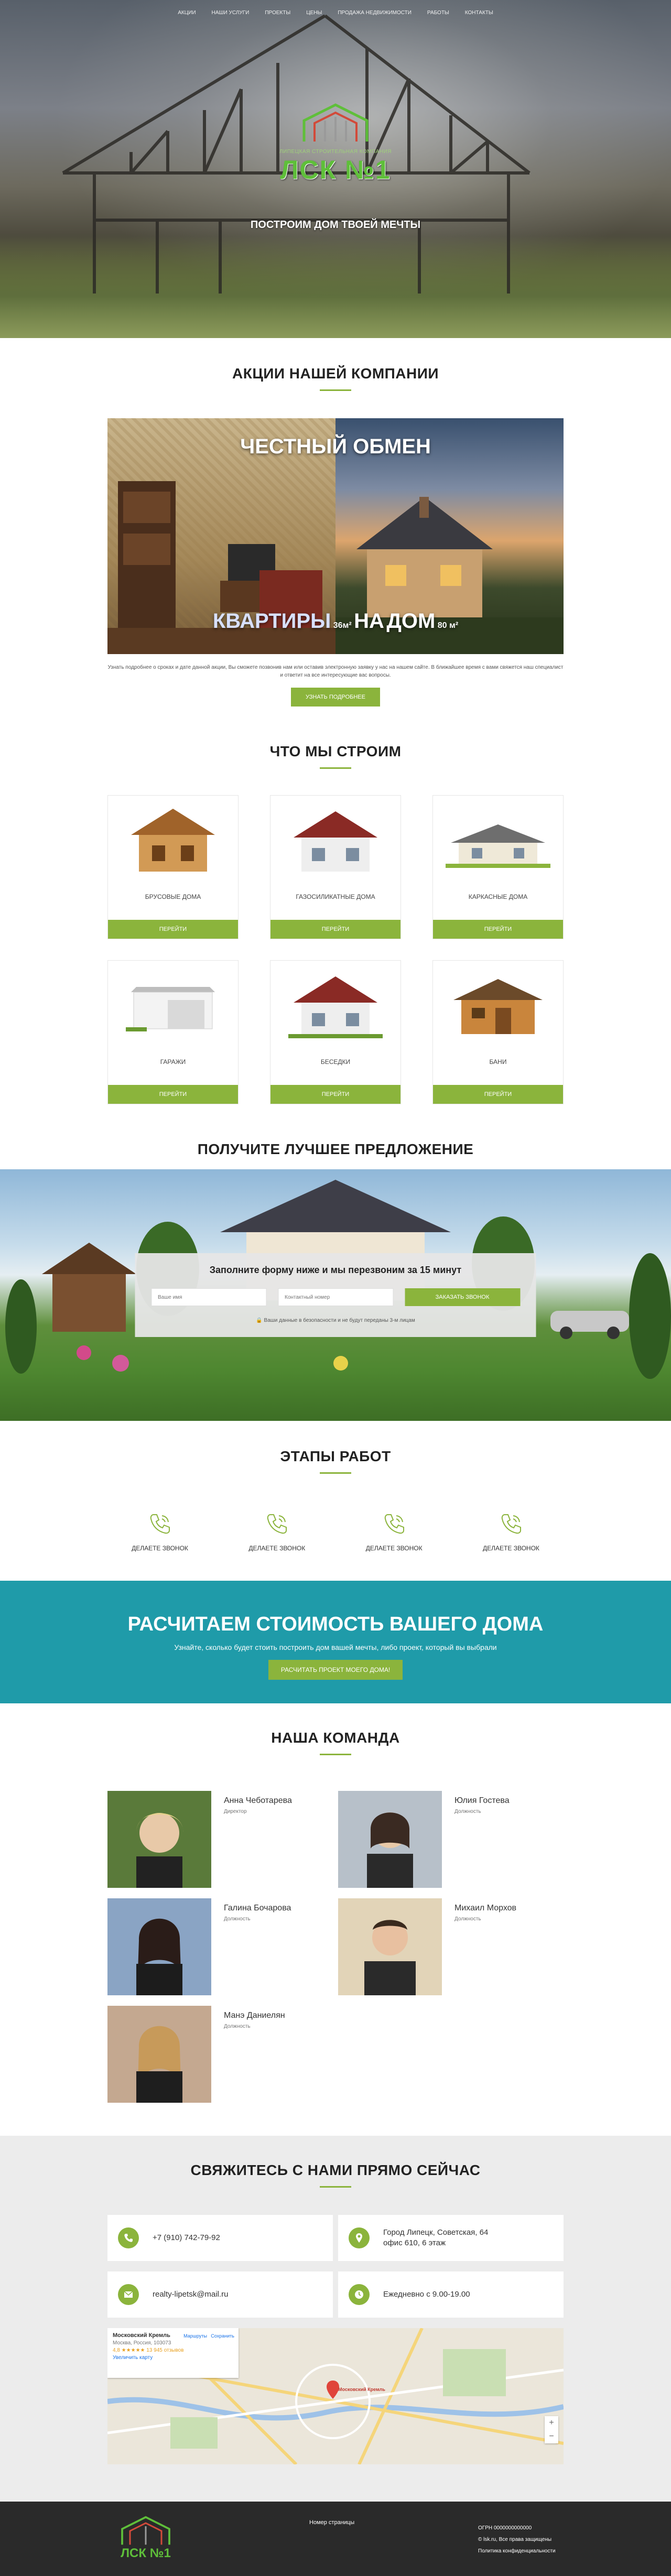 This screenshot has height=2576, width=671. Describe the element at coordinates (498, 840) in the screenshot. I see `frame-house-image` at that location.